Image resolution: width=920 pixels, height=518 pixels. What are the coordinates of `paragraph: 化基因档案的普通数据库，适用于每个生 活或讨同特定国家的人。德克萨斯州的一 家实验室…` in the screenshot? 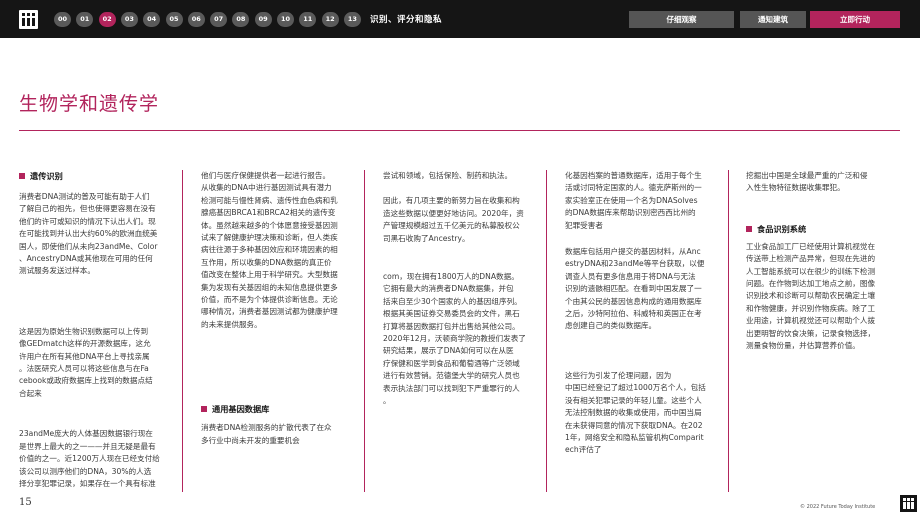 It's located at (650, 201).